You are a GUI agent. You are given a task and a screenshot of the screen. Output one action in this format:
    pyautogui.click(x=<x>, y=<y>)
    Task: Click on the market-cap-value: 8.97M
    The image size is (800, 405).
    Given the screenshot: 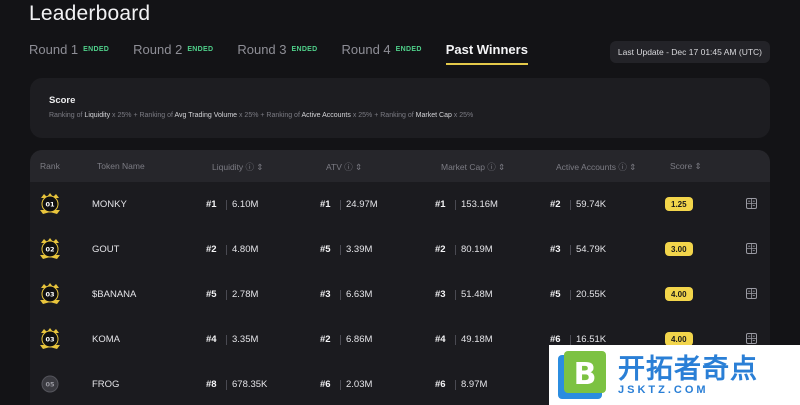 What is the action you would take?
    pyautogui.click(x=474, y=384)
    